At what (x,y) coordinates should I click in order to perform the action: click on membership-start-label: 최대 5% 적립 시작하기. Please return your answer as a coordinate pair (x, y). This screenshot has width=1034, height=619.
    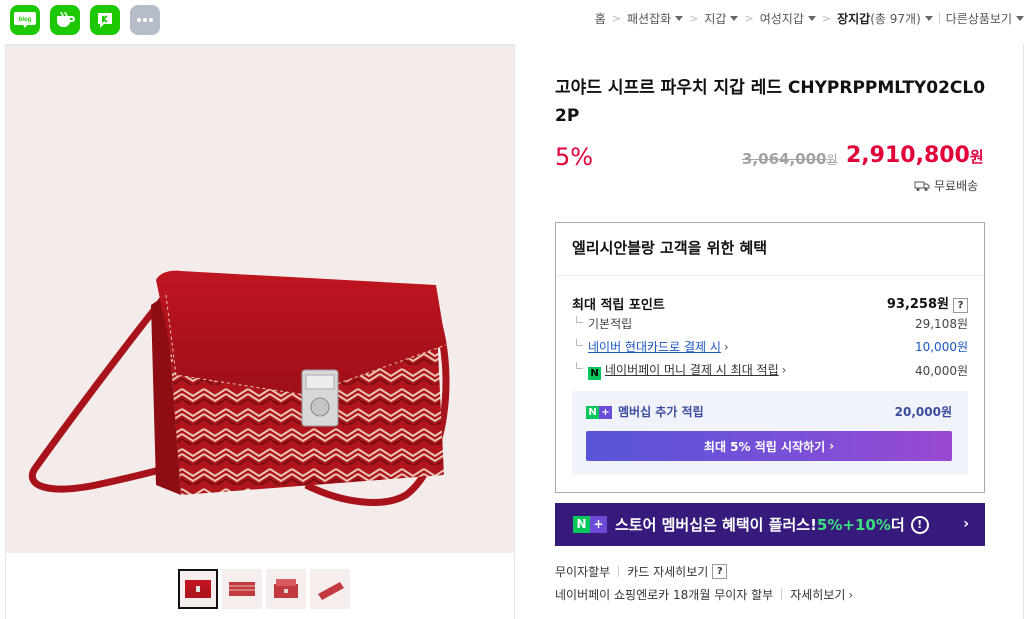
    Looking at the image, I should click on (764, 446).